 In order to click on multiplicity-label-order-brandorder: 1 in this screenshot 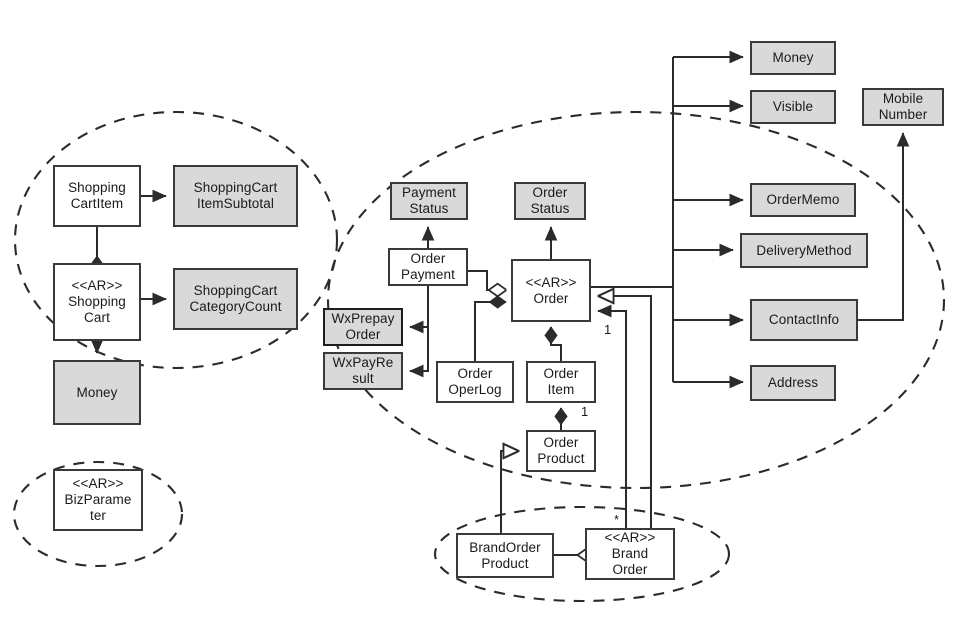, I will do `click(608, 329)`.